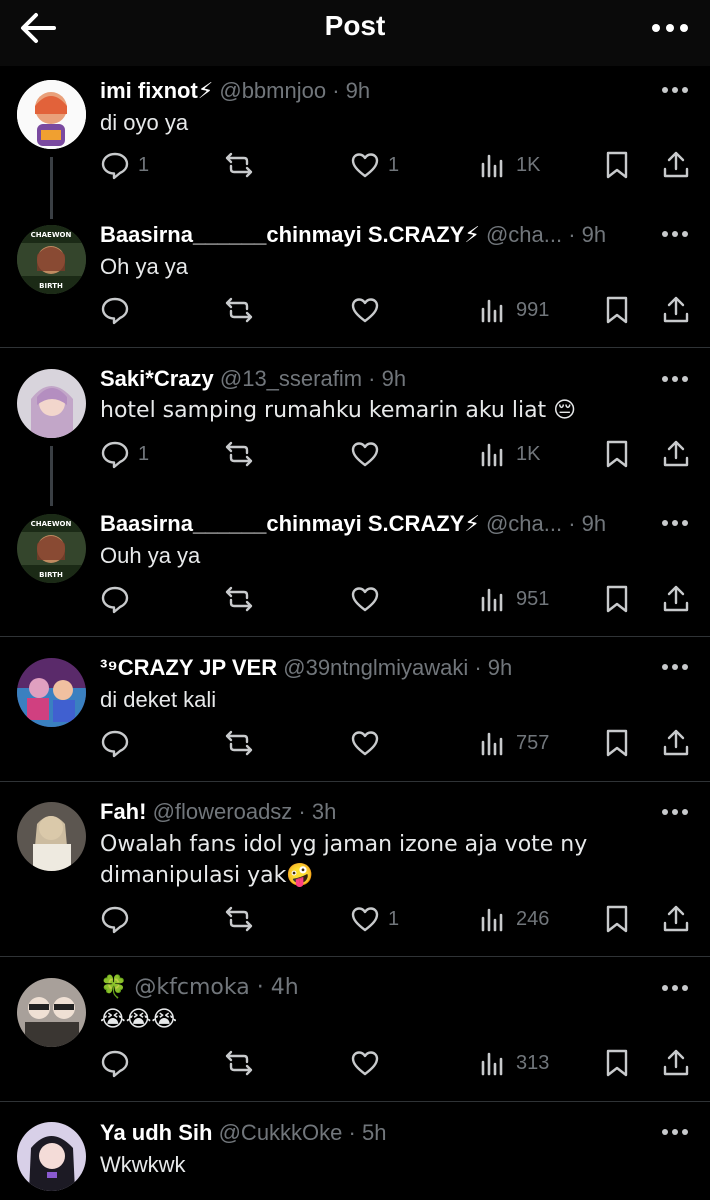 This screenshot has width=710, height=1200. I want to click on view-count: 313, so click(533, 1062).